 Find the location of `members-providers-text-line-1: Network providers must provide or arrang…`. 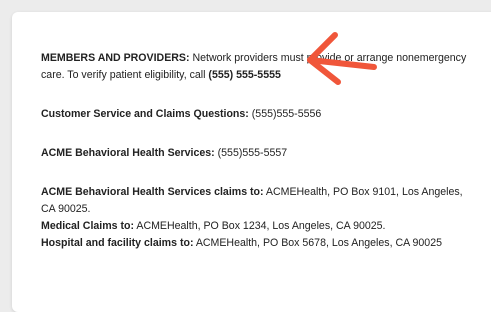

members-providers-text-line-1: Network providers must provide or arrang… is located at coordinates (328, 58).